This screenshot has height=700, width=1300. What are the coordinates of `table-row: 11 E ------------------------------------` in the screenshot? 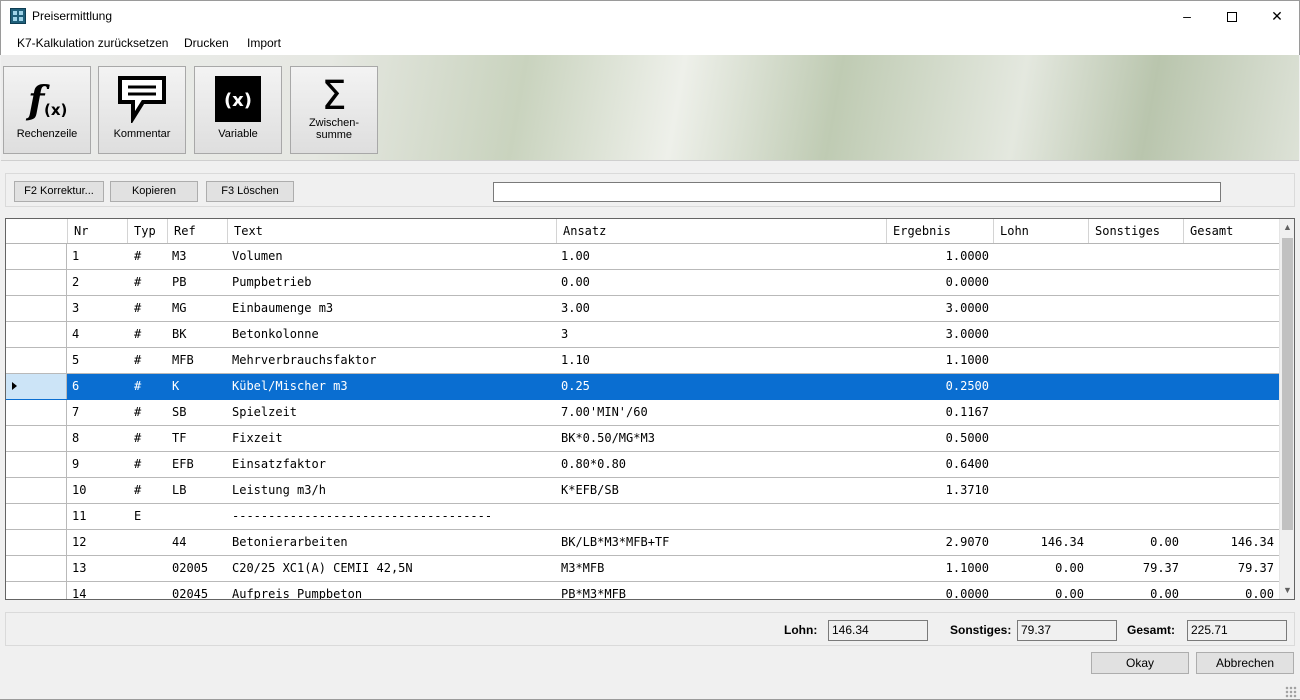 It's located at (642, 517).